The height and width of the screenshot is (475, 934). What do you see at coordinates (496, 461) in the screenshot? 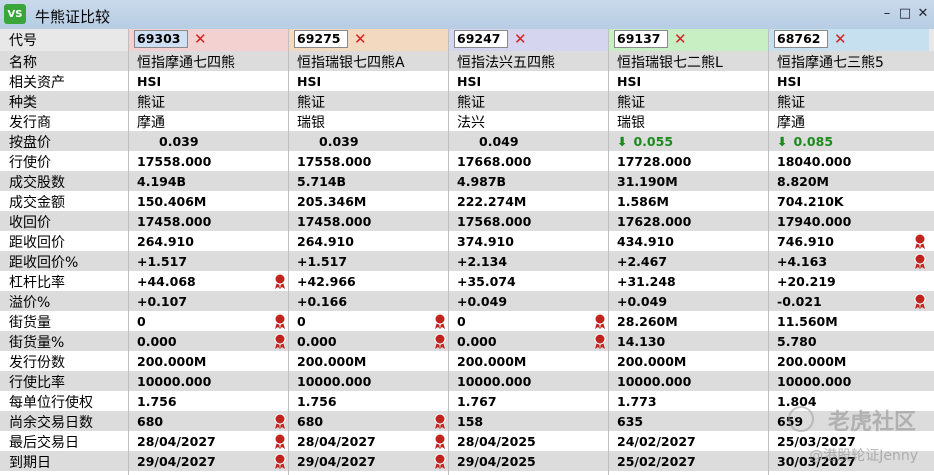
I see `cell-value: 29/04/2025` at bounding box center [496, 461].